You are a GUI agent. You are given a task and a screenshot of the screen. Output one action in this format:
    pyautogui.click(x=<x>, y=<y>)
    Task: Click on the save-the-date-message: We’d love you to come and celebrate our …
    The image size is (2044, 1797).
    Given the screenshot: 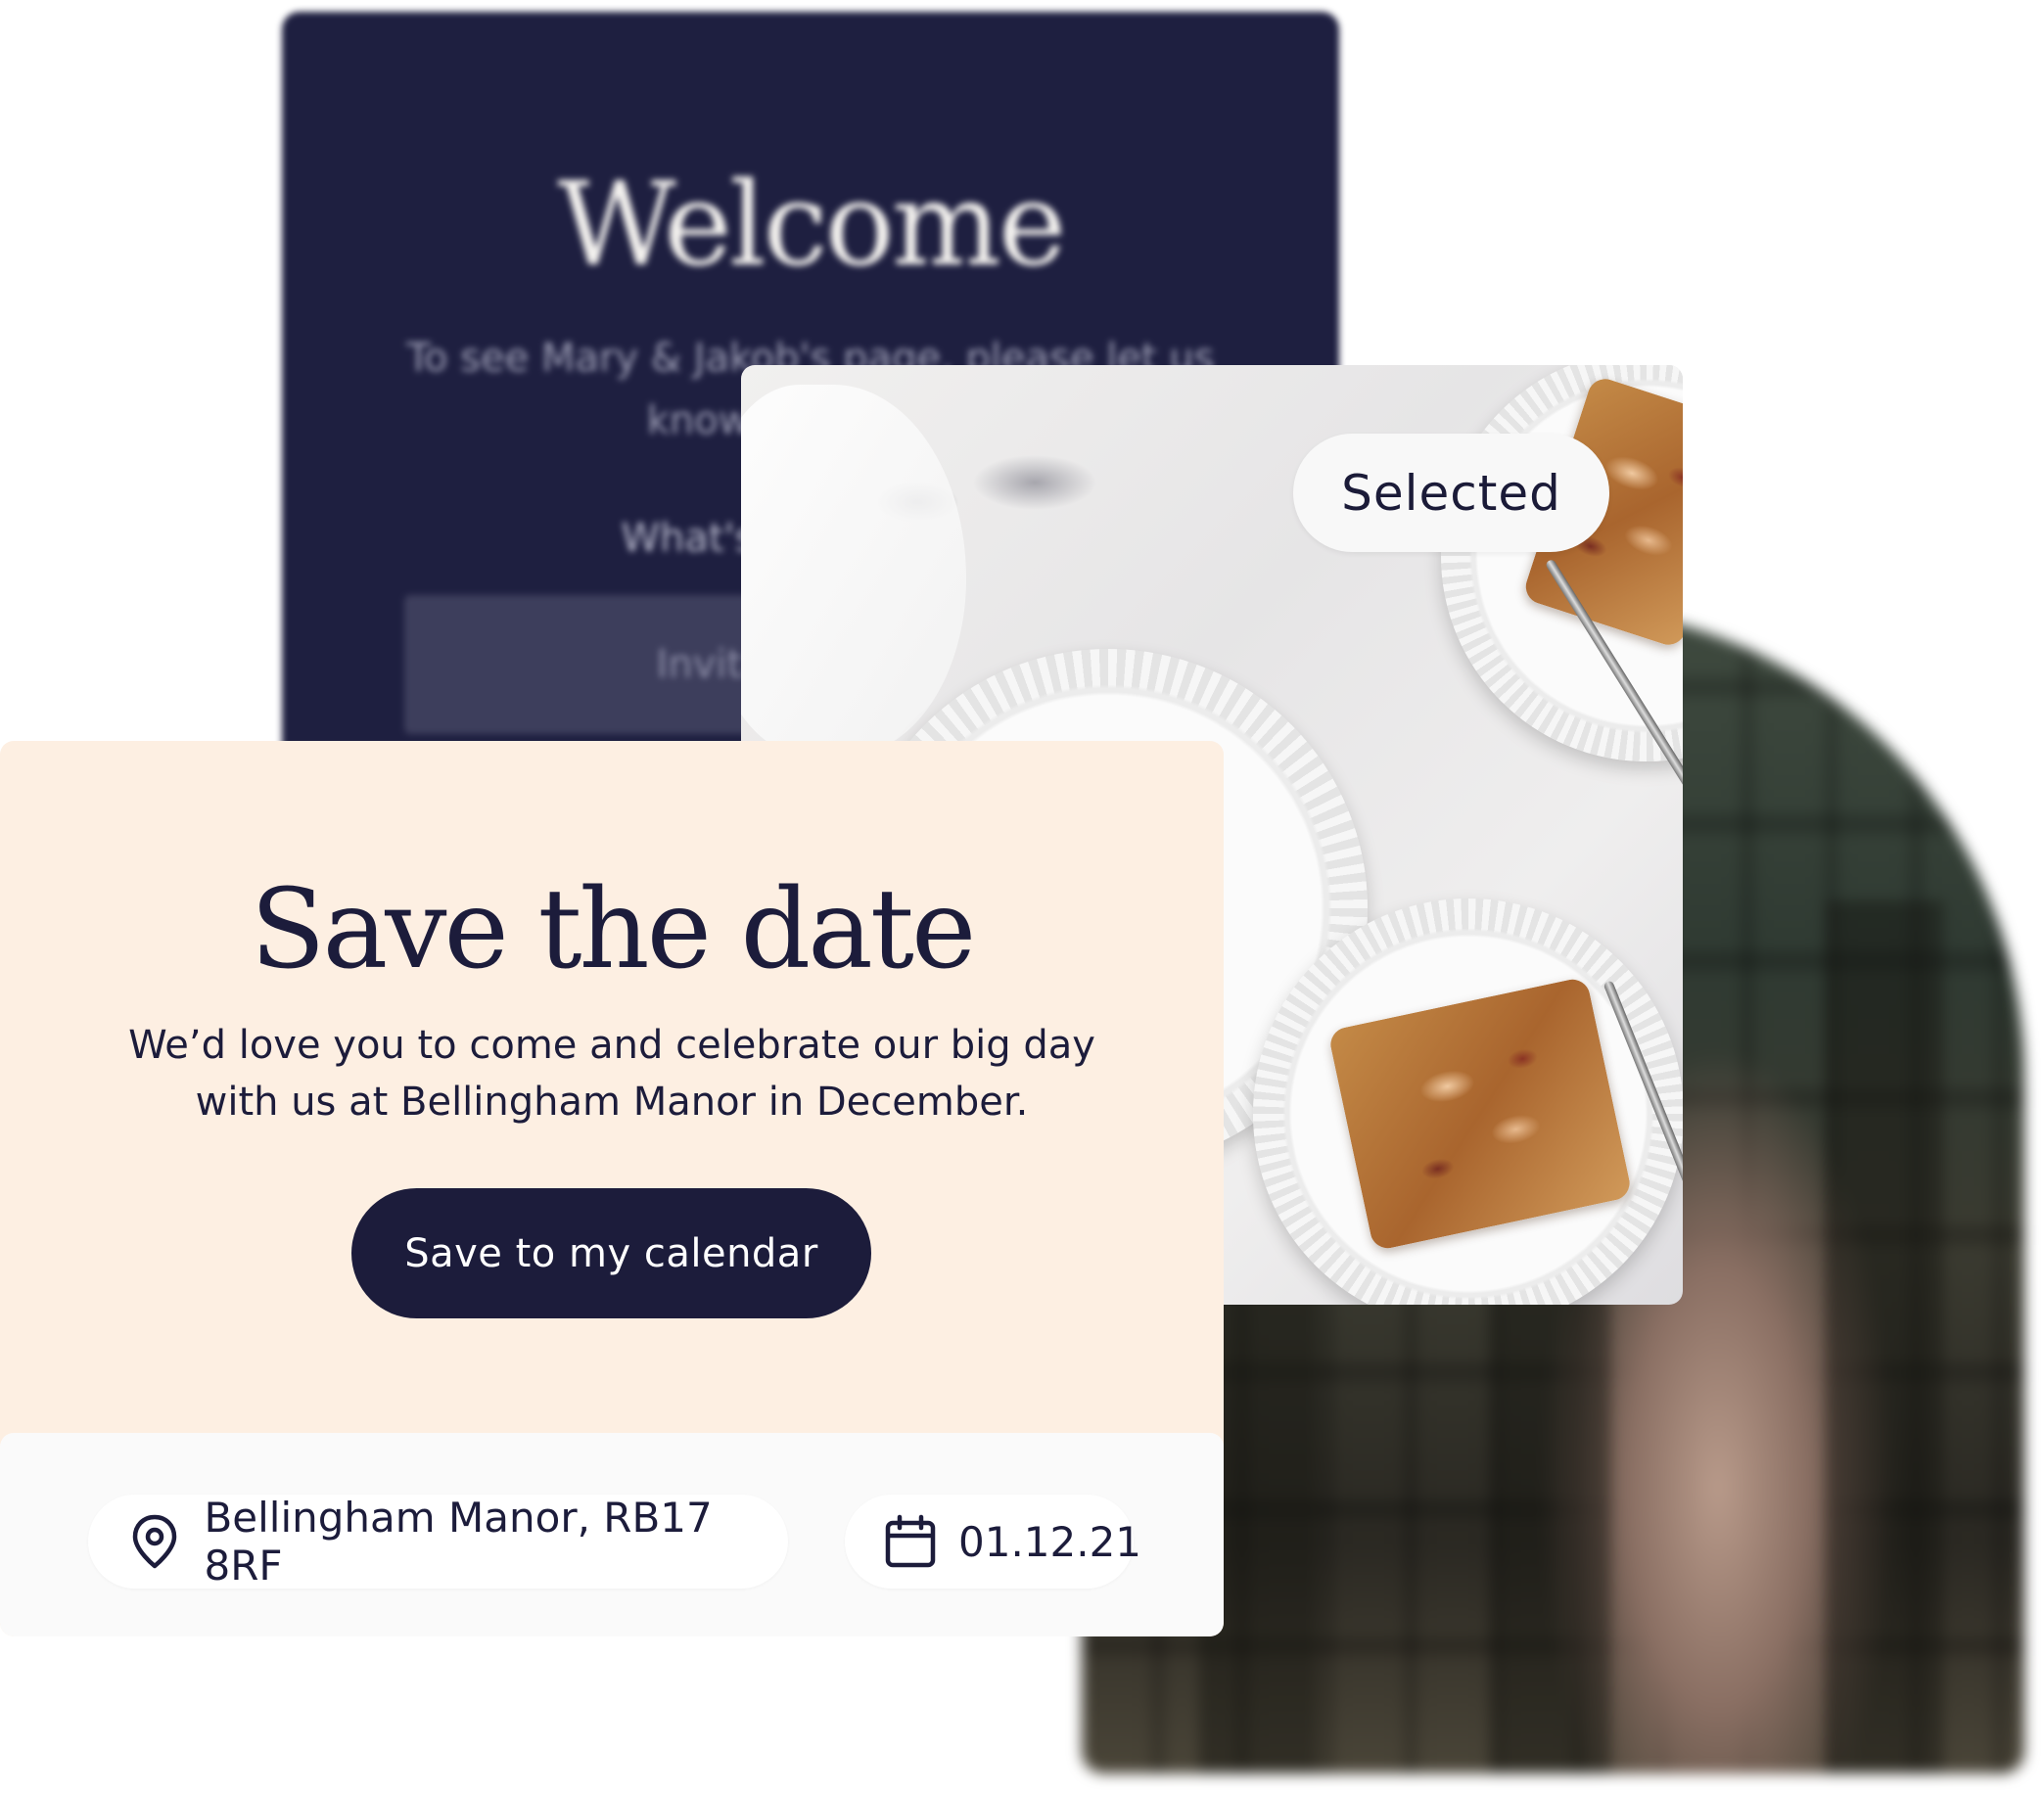 What is the action you would take?
    pyautogui.click(x=612, y=1073)
    